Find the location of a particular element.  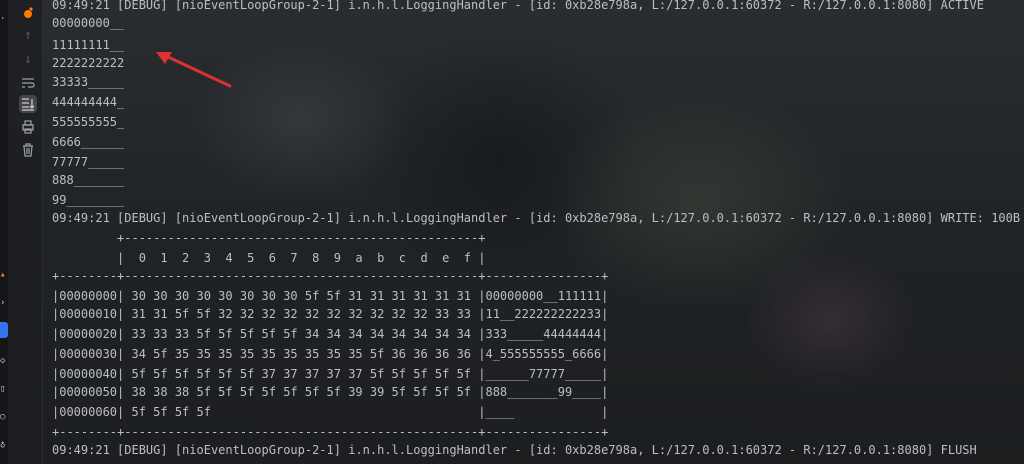

left-tool-strip is located at coordinates (4, 232).